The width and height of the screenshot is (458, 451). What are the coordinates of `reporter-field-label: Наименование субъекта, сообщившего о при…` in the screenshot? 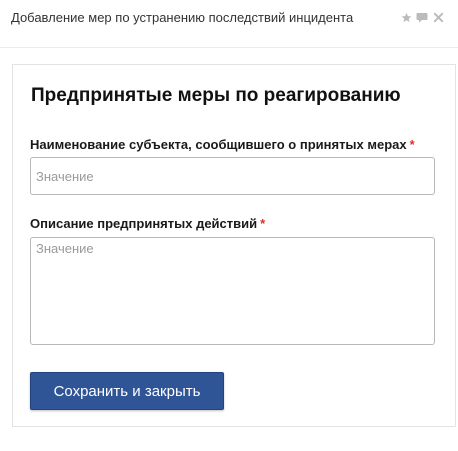 It's located at (222, 144).